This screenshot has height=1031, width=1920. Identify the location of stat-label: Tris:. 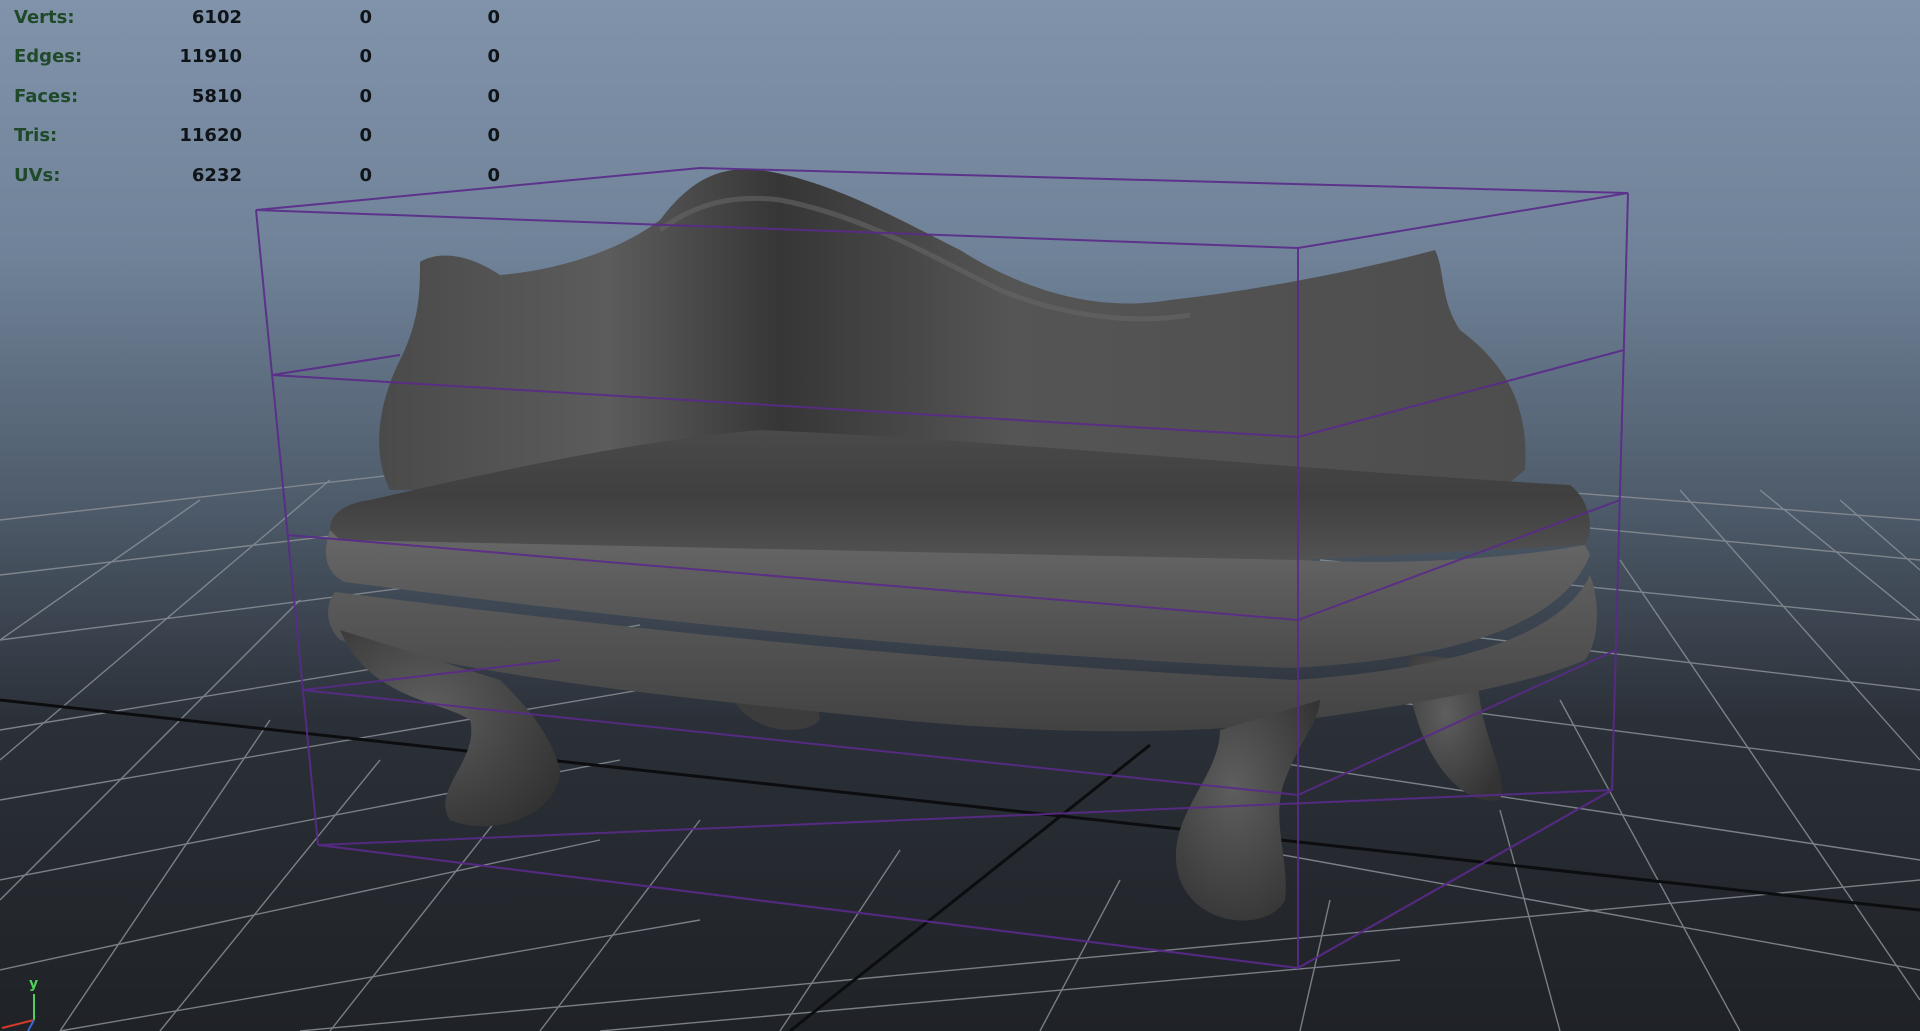
(36, 135).